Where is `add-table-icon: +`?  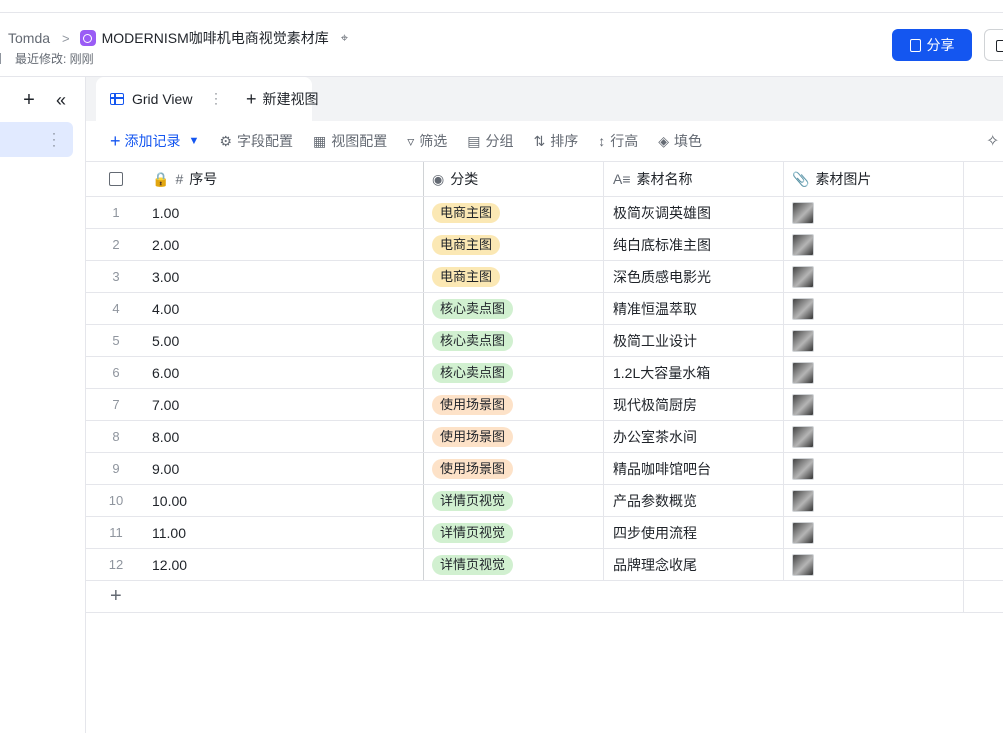 add-table-icon: + is located at coordinates (29, 100).